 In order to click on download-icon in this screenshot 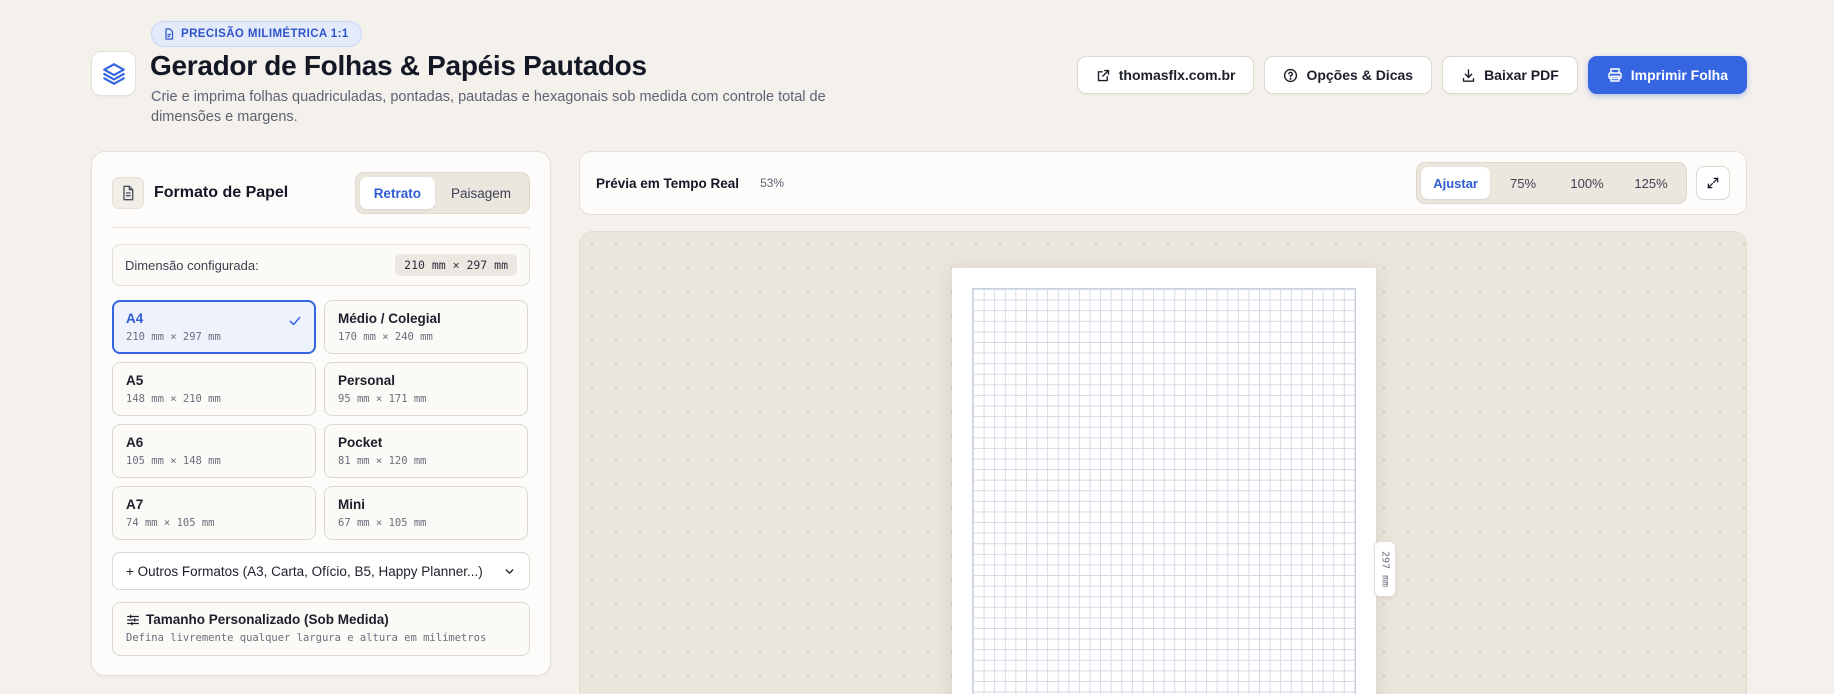, I will do `click(1468, 75)`.